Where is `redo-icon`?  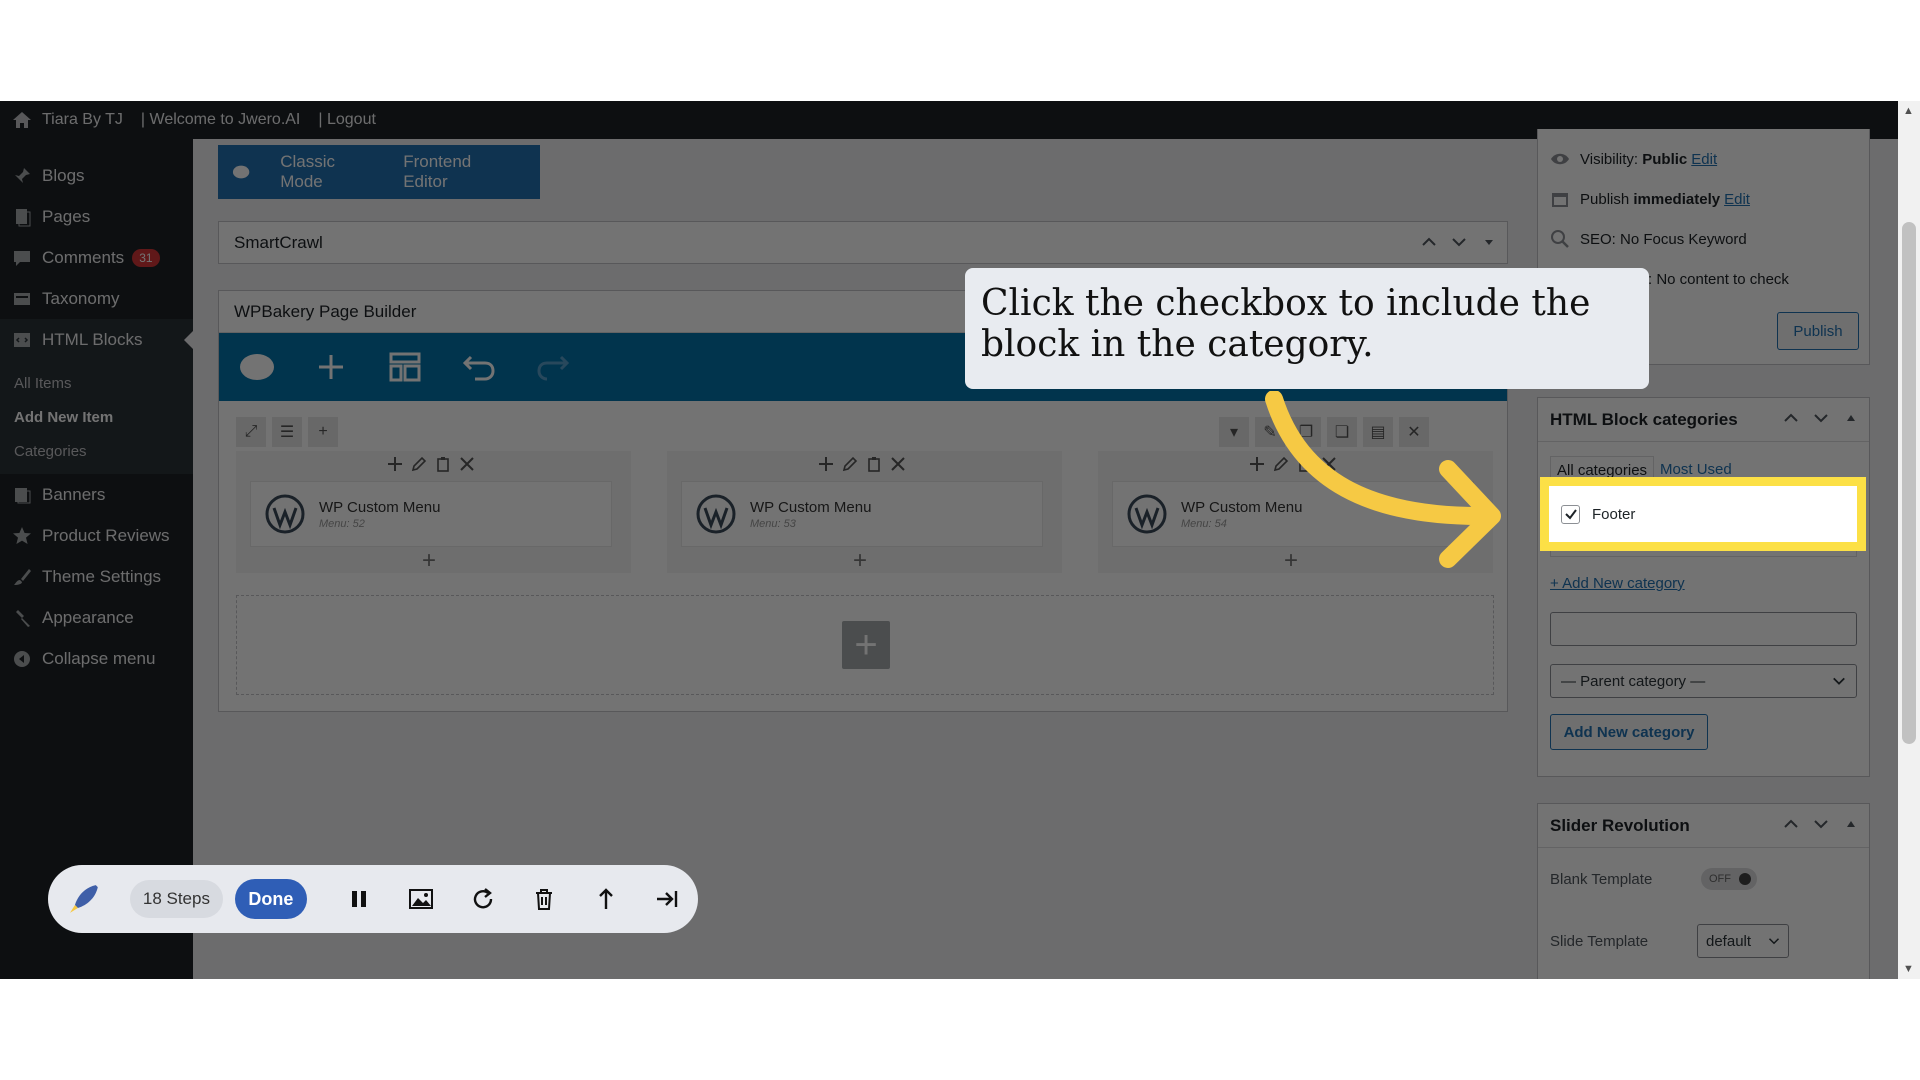 redo-icon is located at coordinates (553, 367).